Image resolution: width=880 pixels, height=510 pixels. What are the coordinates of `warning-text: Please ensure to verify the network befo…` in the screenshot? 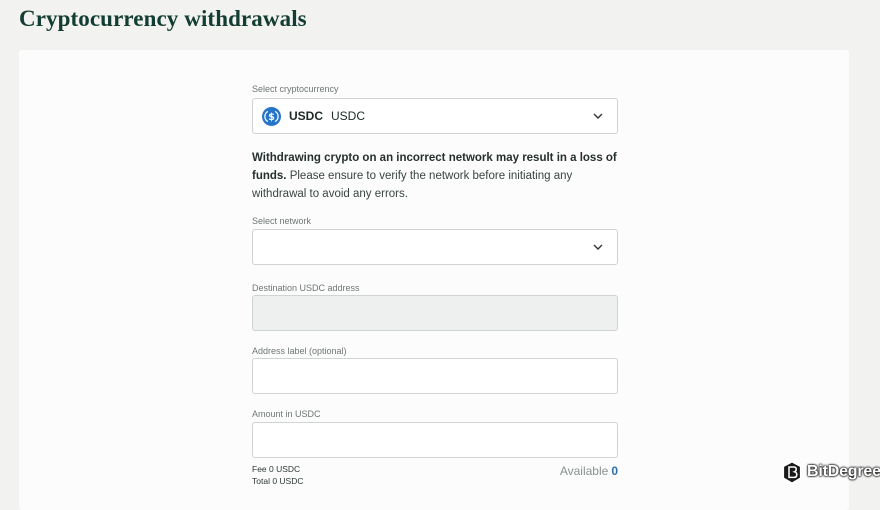 It's located at (412, 185).